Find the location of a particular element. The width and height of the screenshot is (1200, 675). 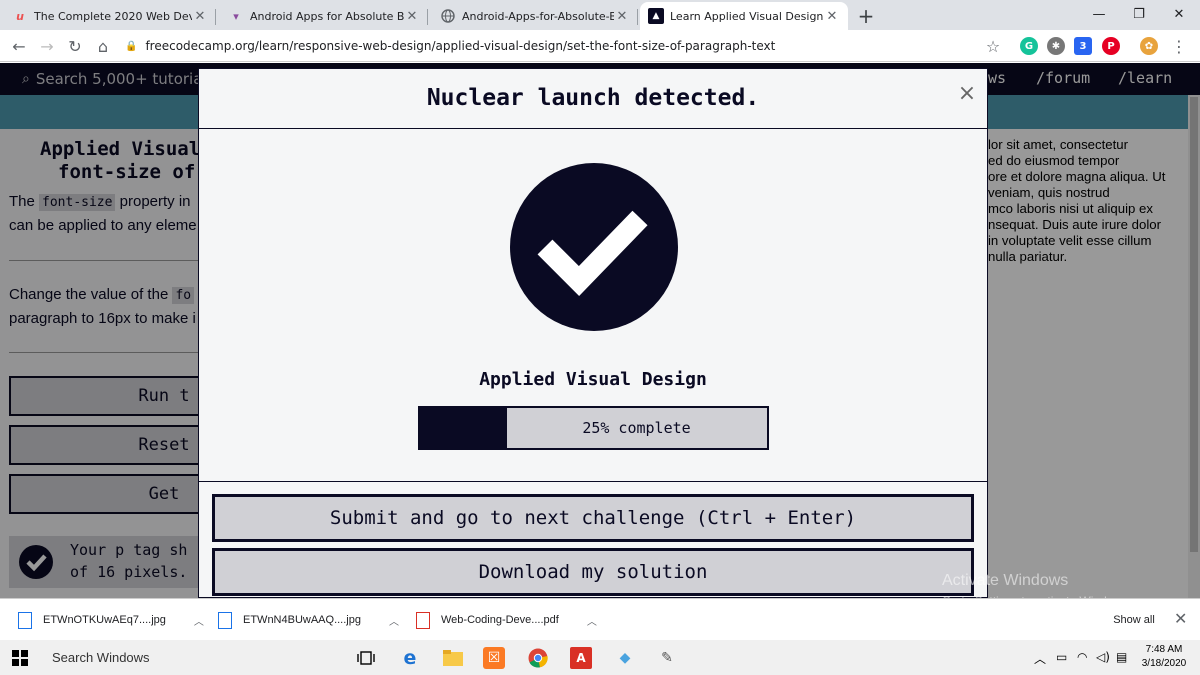

certification-title: Applied Visual Design is located at coordinates (593, 379).